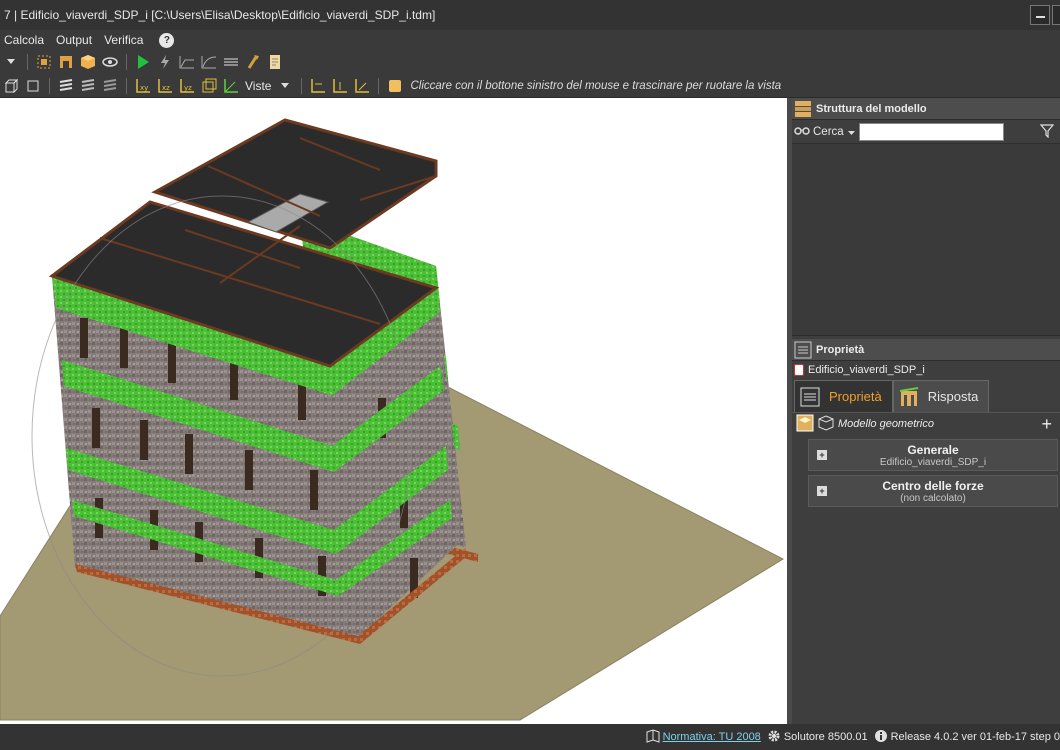 This screenshot has width=1060, height=750. Describe the element at coordinates (362, 86) in the screenshot. I see `axis-z-icon` at that location.